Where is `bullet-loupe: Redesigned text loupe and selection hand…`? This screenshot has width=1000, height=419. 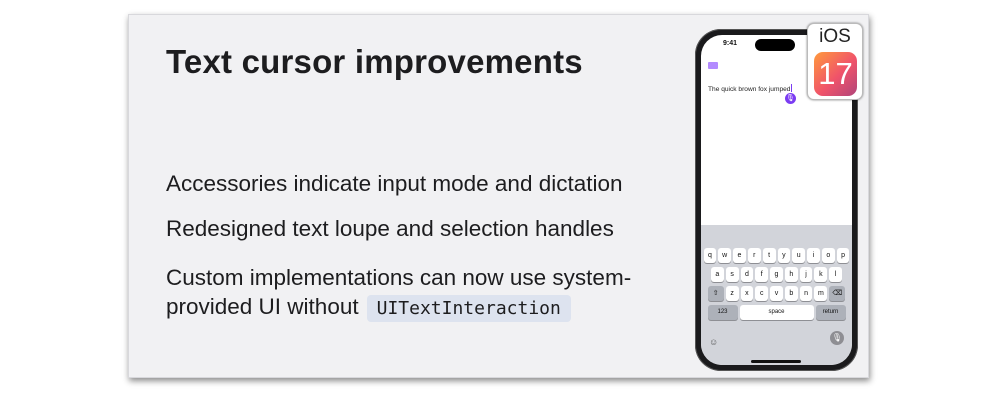
bullet-loupe: Redesigned text loupe and selection hand… is located at coordinates (390, 228).